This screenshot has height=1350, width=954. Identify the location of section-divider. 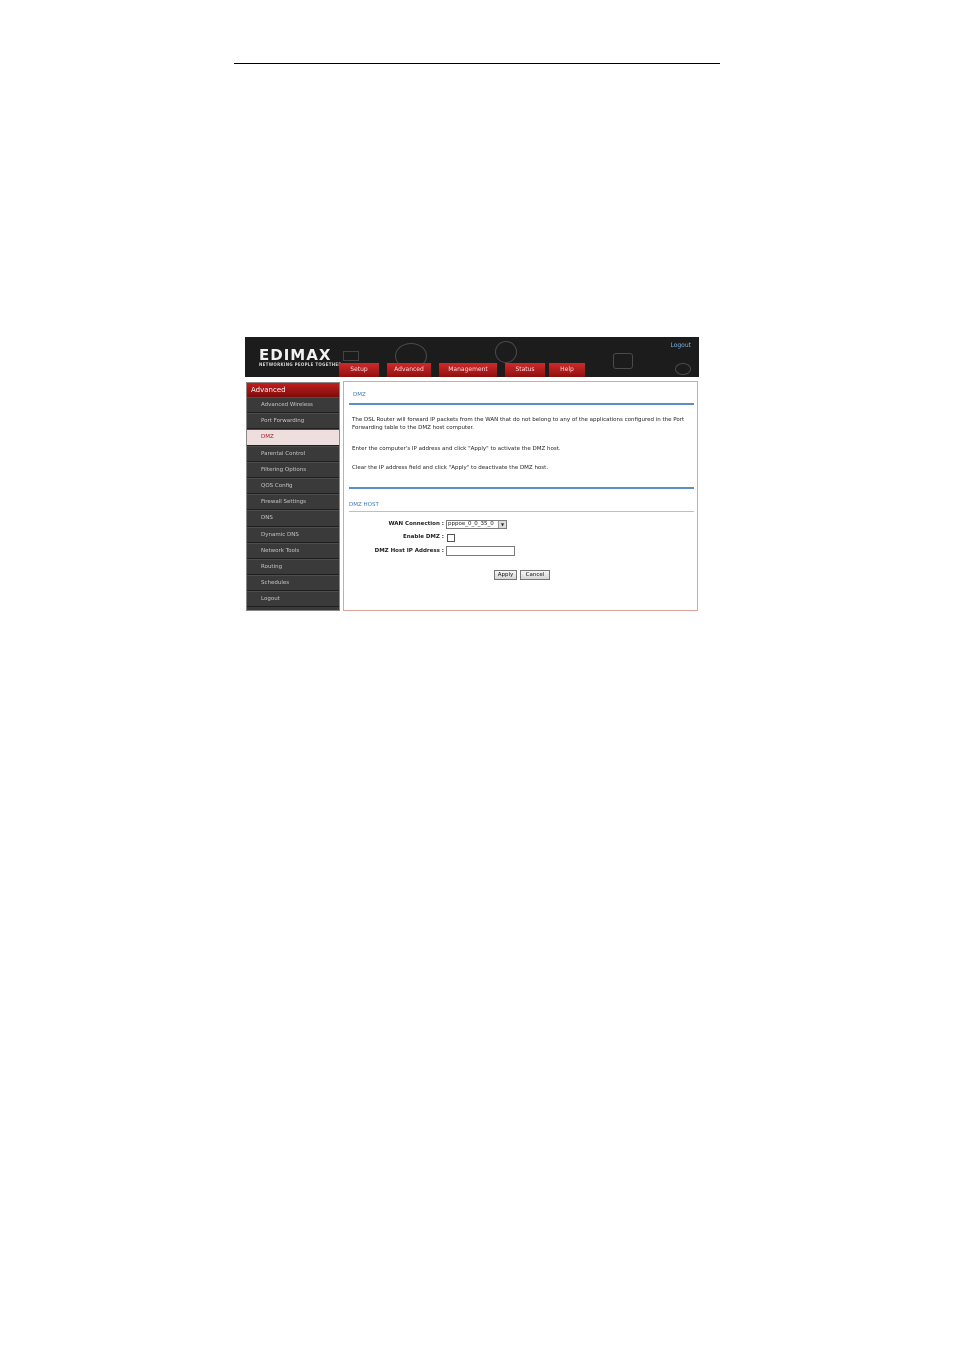
(521, 488).